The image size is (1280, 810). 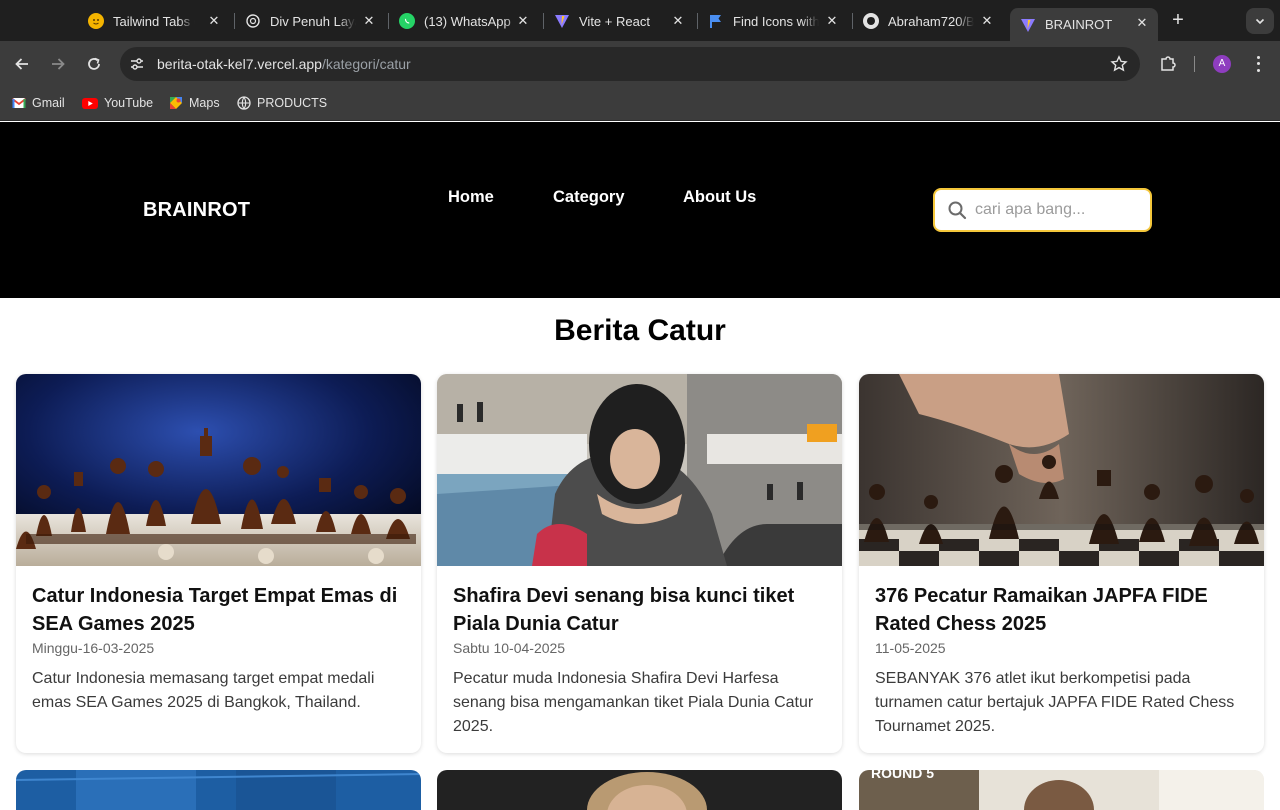 I want to click on news-card-date: Minggu-16-03-2025, so click(x=93, y=648).